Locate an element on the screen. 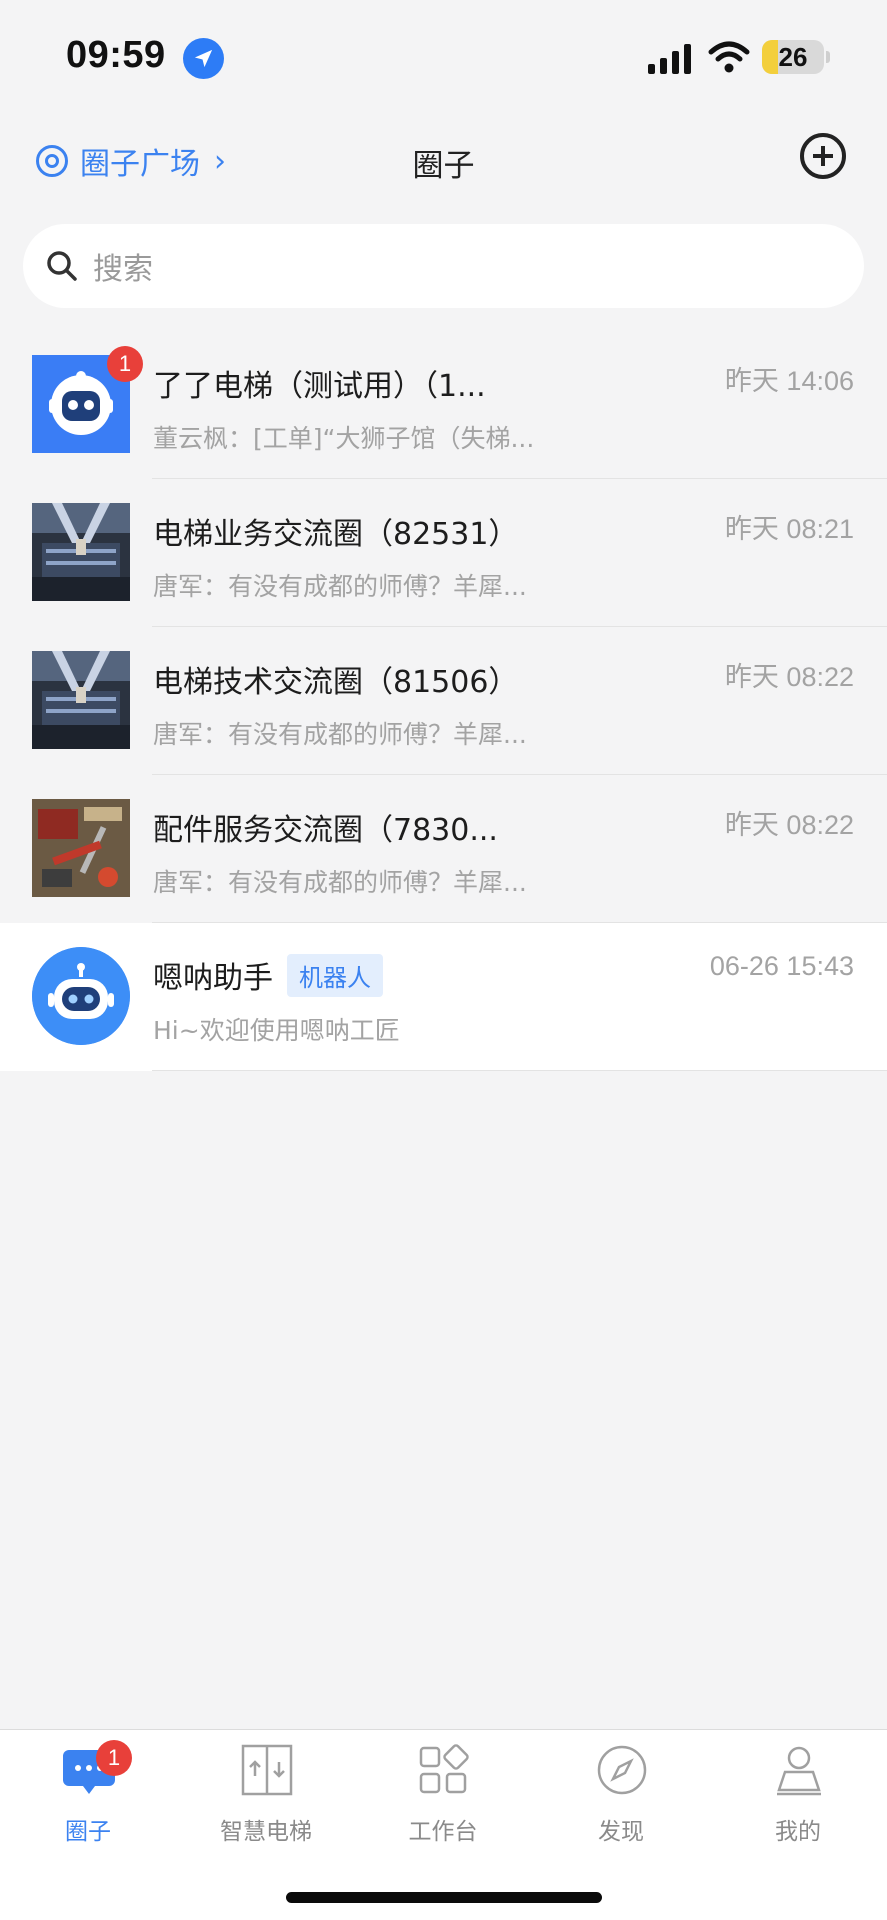 The height and width of the screenshot is (1920, 887). header: 圈子广场 › 圈子 is located at coordinates (443, 161).